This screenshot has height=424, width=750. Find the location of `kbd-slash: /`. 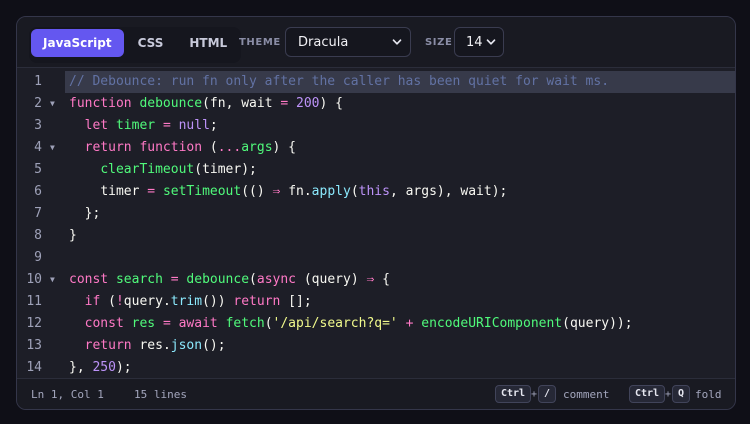

kbd-slash: / is located at coordinates (547, 394).